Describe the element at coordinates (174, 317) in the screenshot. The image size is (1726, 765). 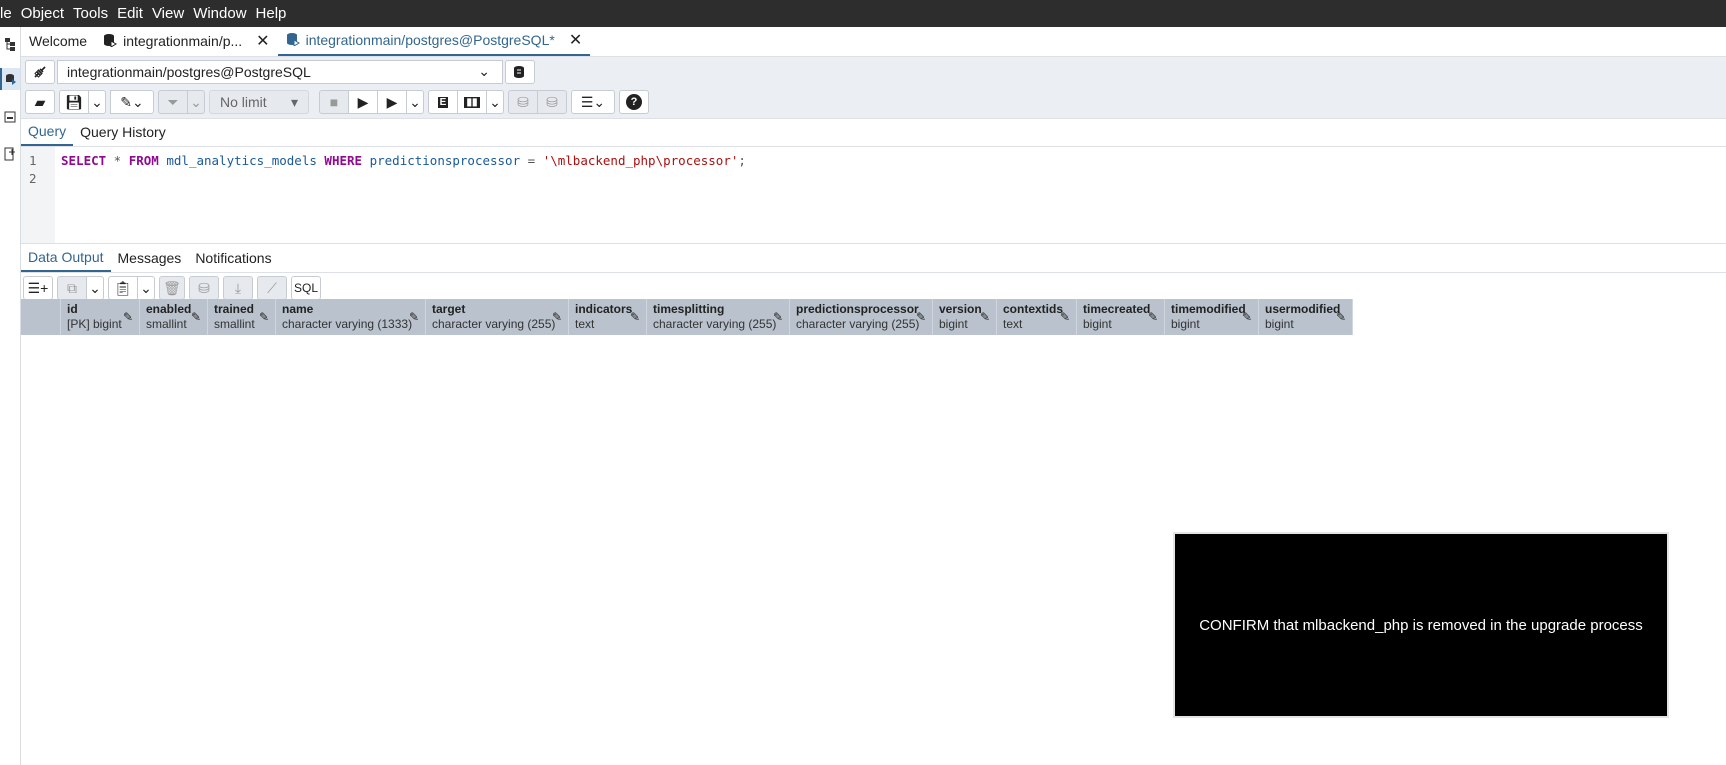
I see `column-header-enabled: enabled smallint ✎` at that location.